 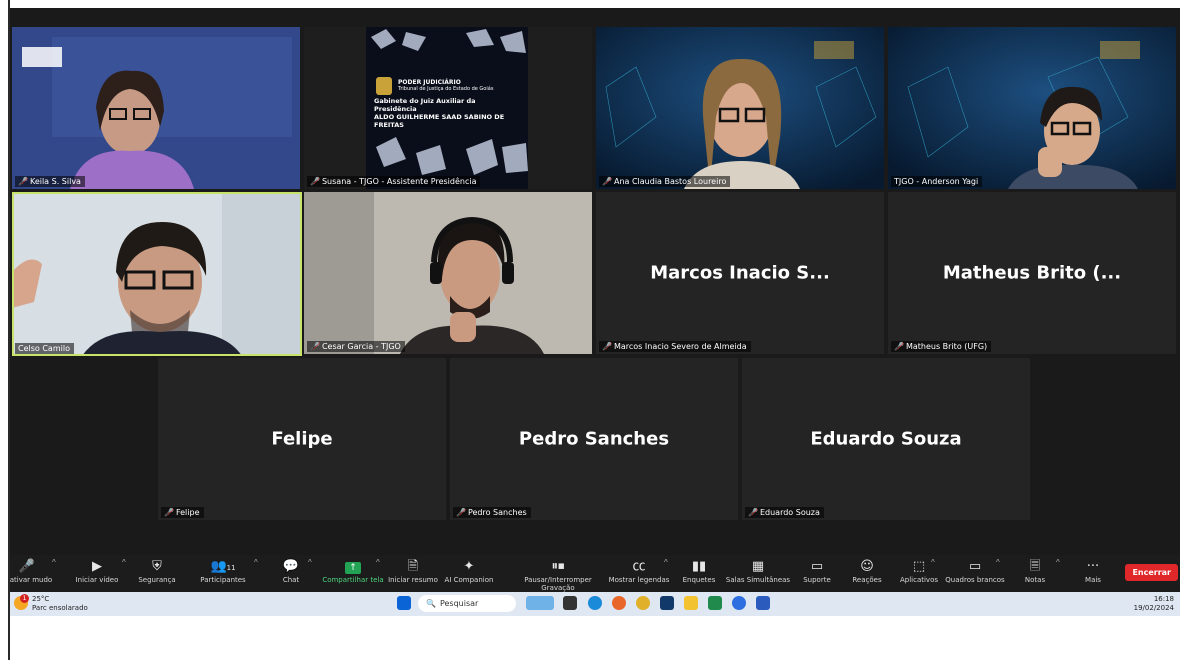 I want to click on zoom-icon, so click(x=739, y=603).